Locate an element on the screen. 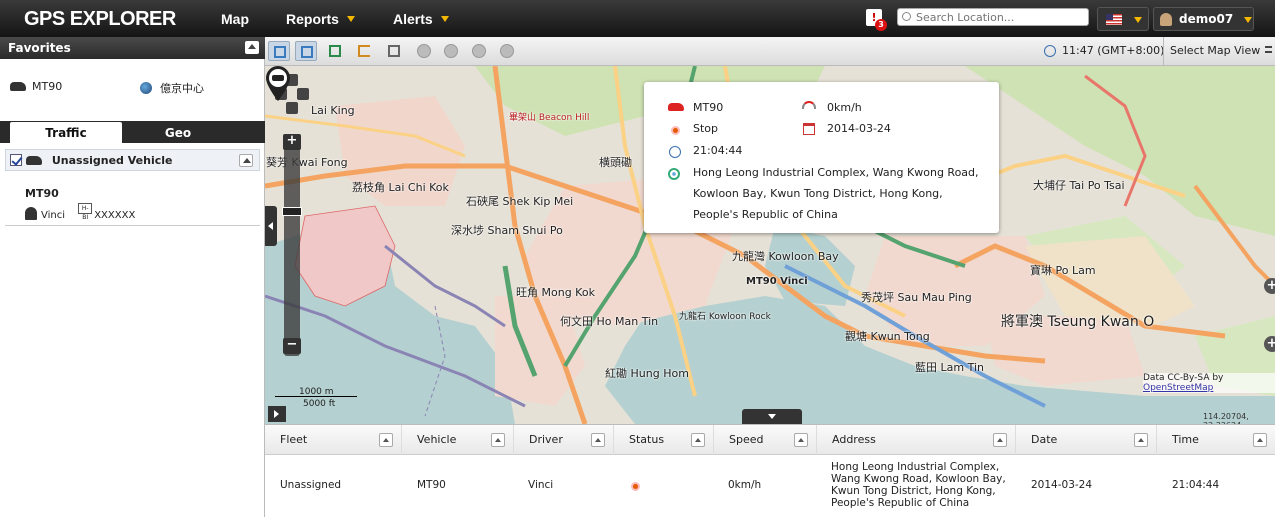 The width and height of the screenshot is (1275, 517). map-scale: 1000 m 5000 ft is located at coordinates (320, 399).